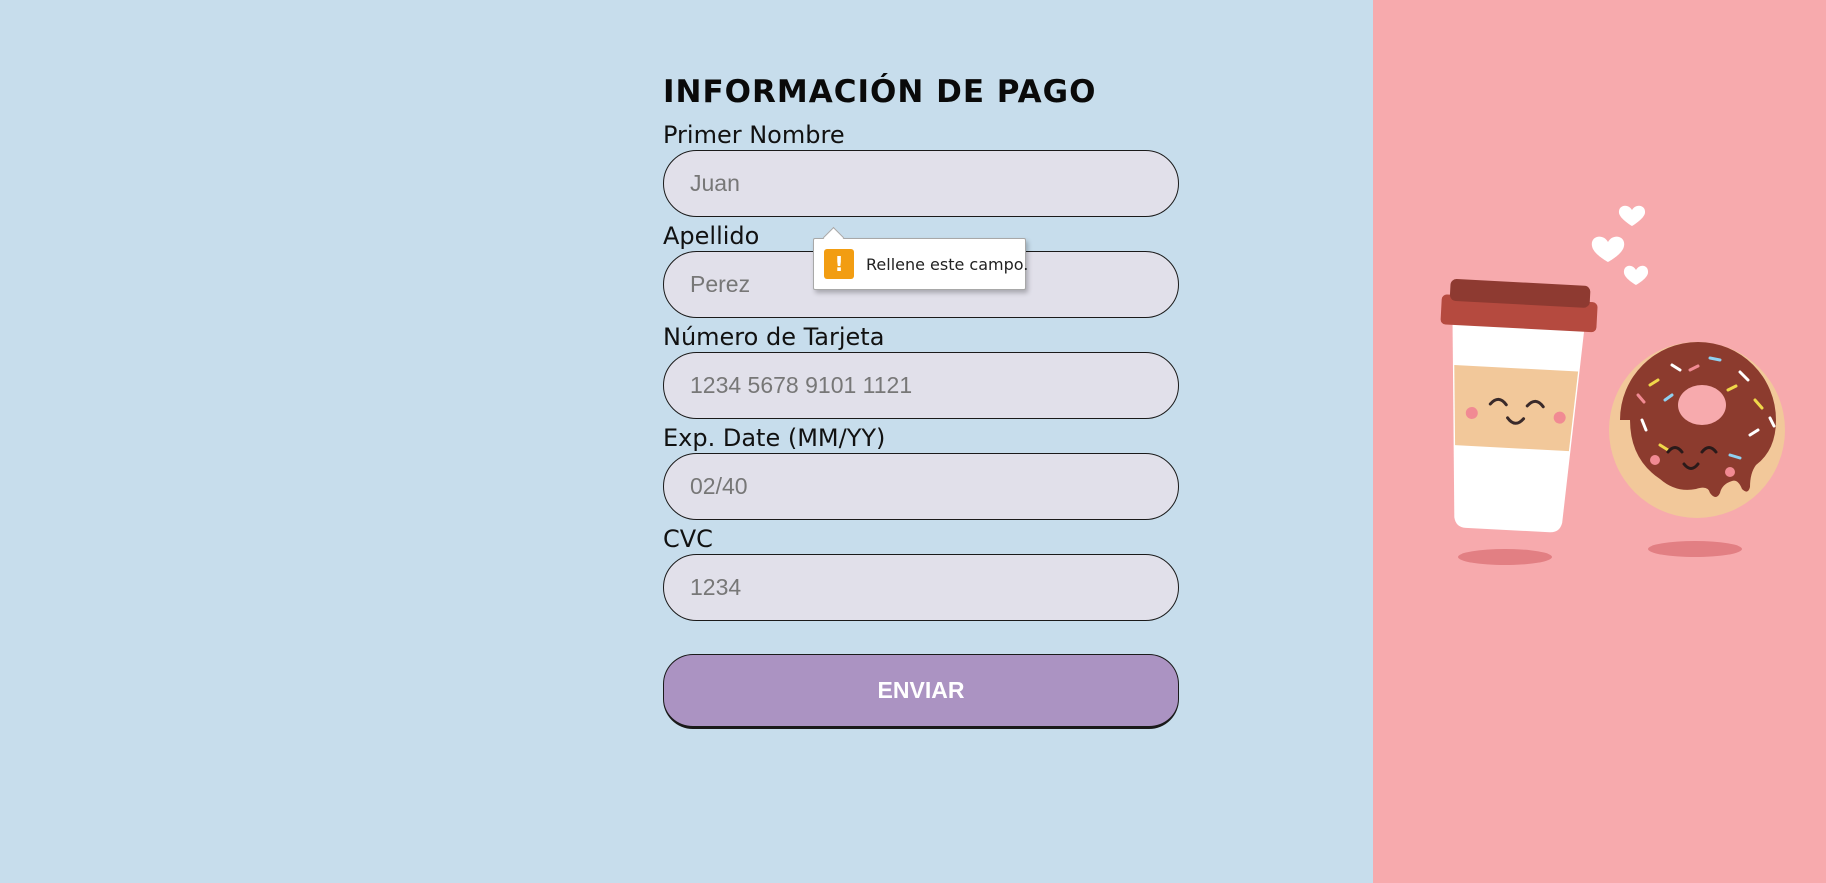 This screenshot has height=883, width=1826. I want to click on cvc-label: CVC, so click(688, 539).